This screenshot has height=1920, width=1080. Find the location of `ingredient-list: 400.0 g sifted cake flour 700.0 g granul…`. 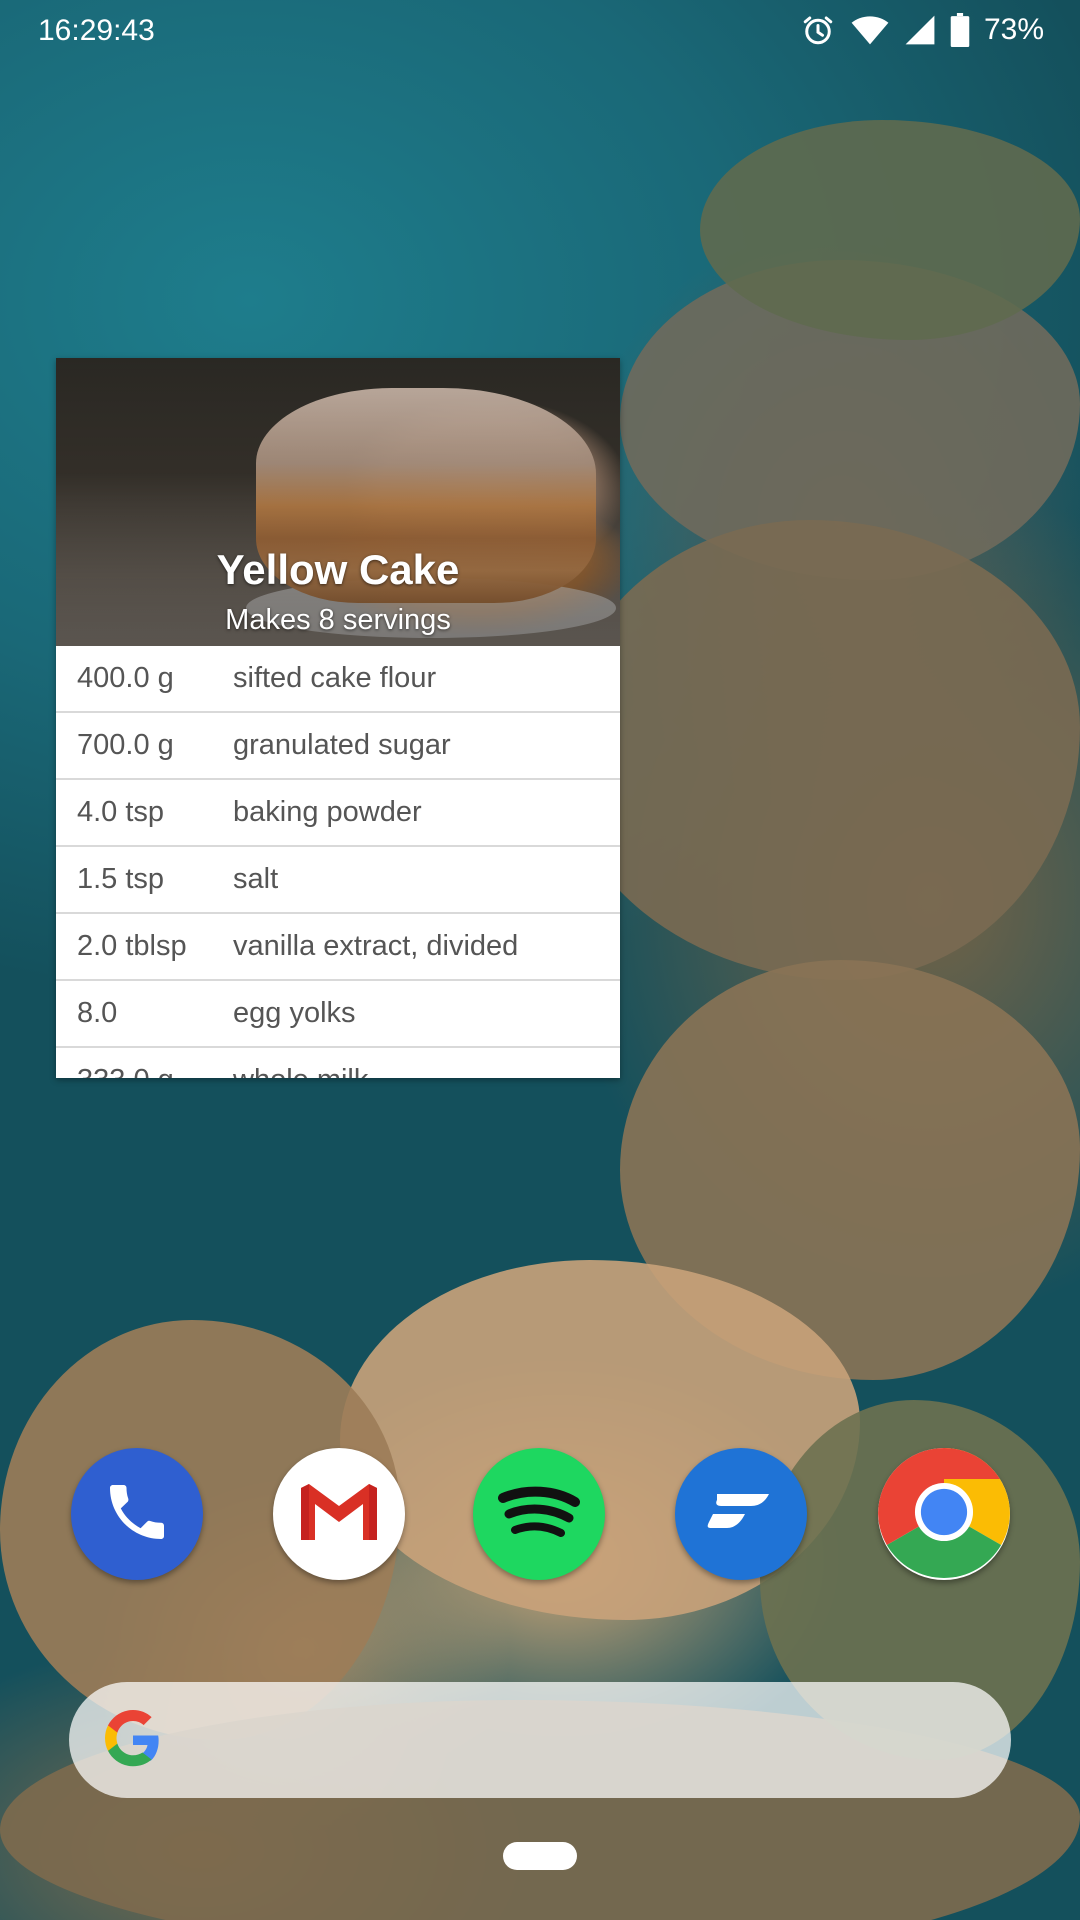

ingredient-list: 400.0 g sifted cake flour 700.0 g granul… is located at coordinates (338, 862).